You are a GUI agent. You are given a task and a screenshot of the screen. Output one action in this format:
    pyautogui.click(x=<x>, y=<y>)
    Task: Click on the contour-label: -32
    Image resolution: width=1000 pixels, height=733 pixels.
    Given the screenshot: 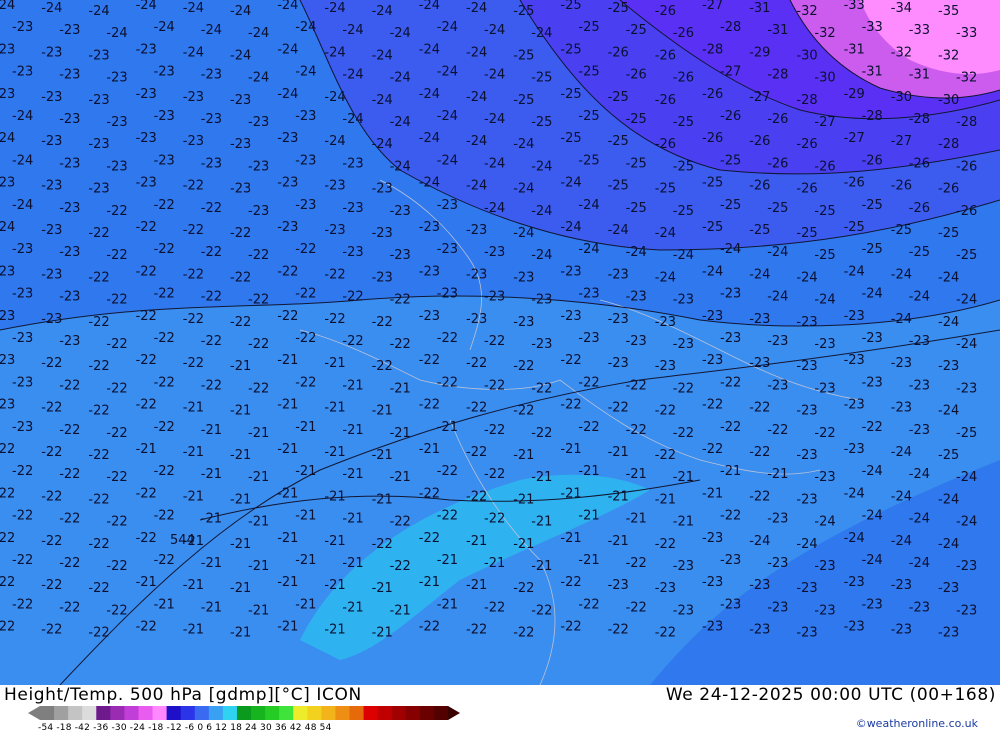 What is the action you would take?
    pyautogui.click(x=824, y=33)
    